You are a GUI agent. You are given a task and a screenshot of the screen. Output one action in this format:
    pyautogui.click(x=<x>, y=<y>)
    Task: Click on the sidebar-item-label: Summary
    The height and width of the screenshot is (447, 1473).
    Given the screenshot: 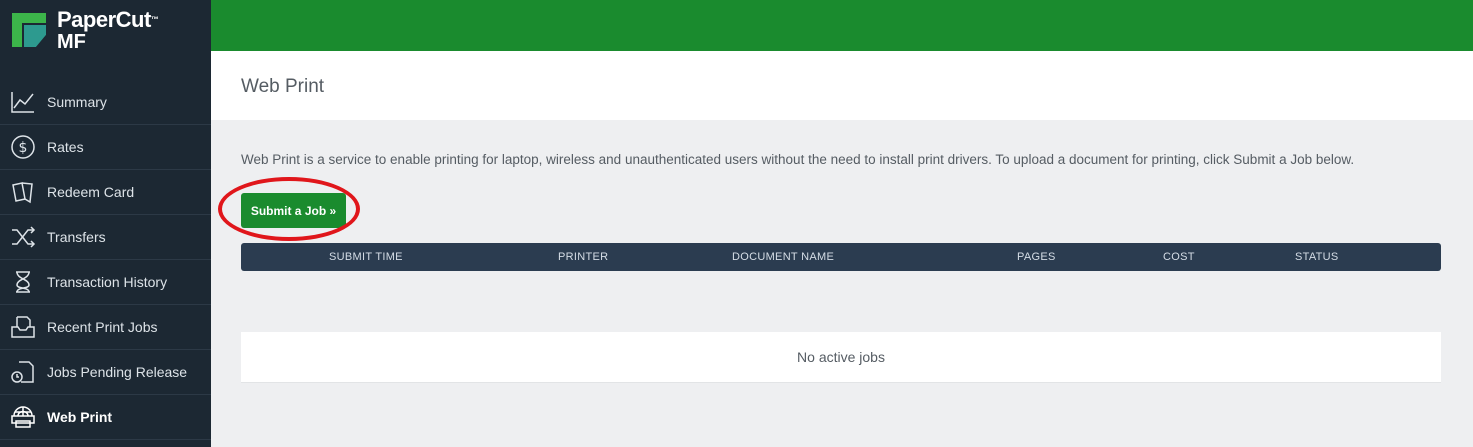 What is the action you would take?
    pyautogui.click(x=77, y=102)
    